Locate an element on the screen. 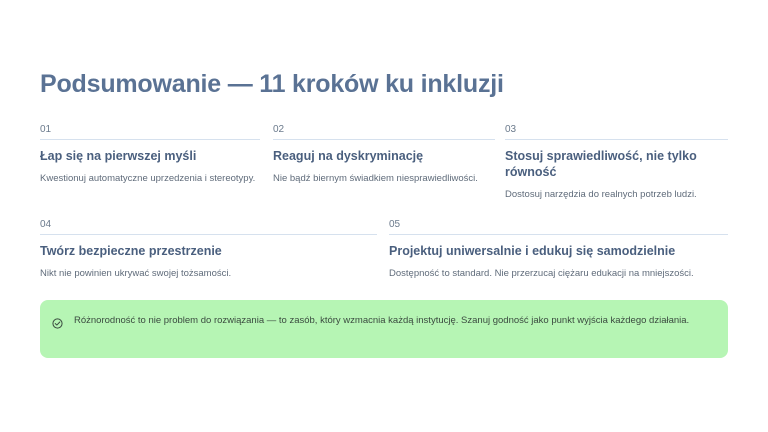  step-number: 03 is located at coordinates (616, 132).